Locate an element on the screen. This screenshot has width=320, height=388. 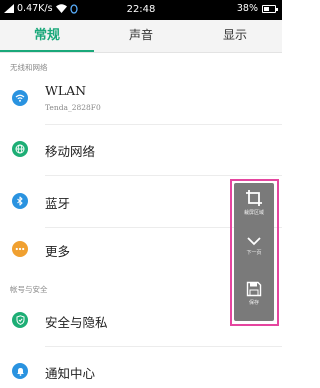
list-item-mobile-network: 移动网络 is located at coordinates (141, 150).